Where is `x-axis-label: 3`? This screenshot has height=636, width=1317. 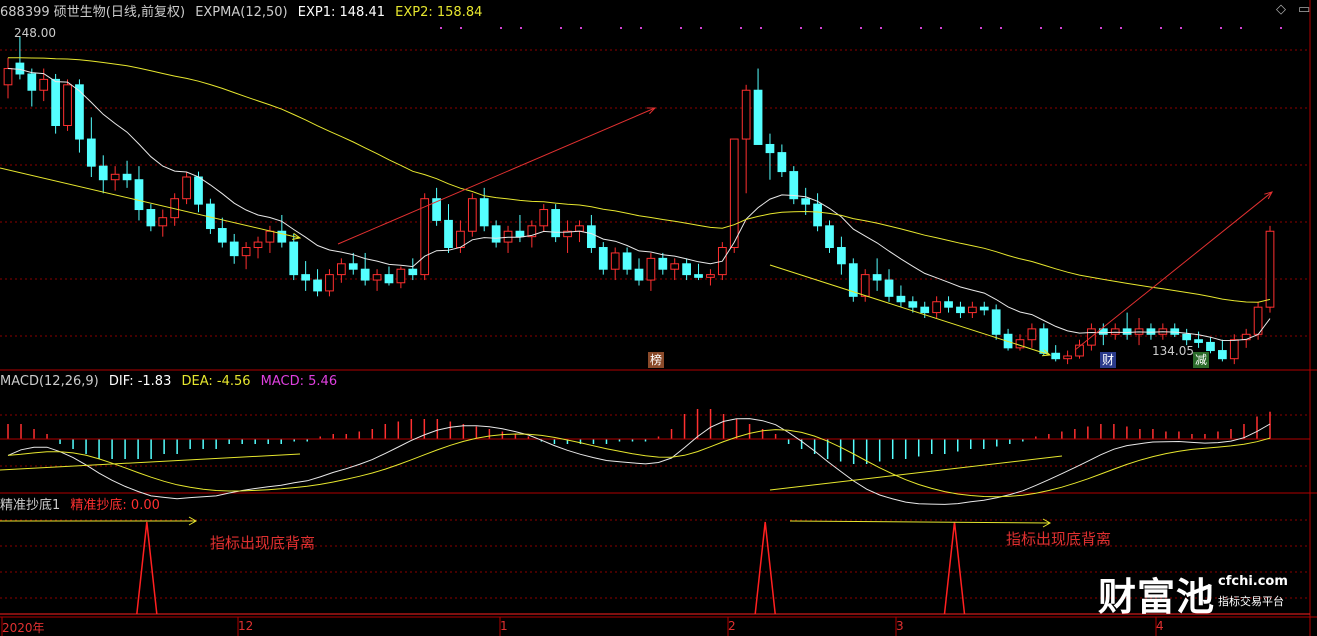
x-axis-label: 3 is located at coordinates (900, 626).